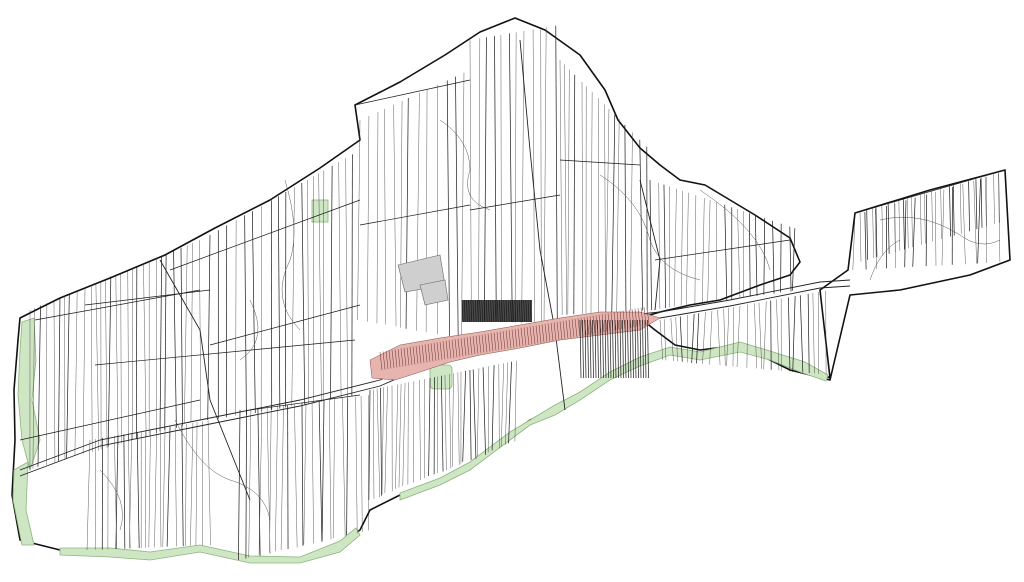  I want to click on green-patch-center, so click(441, 377).